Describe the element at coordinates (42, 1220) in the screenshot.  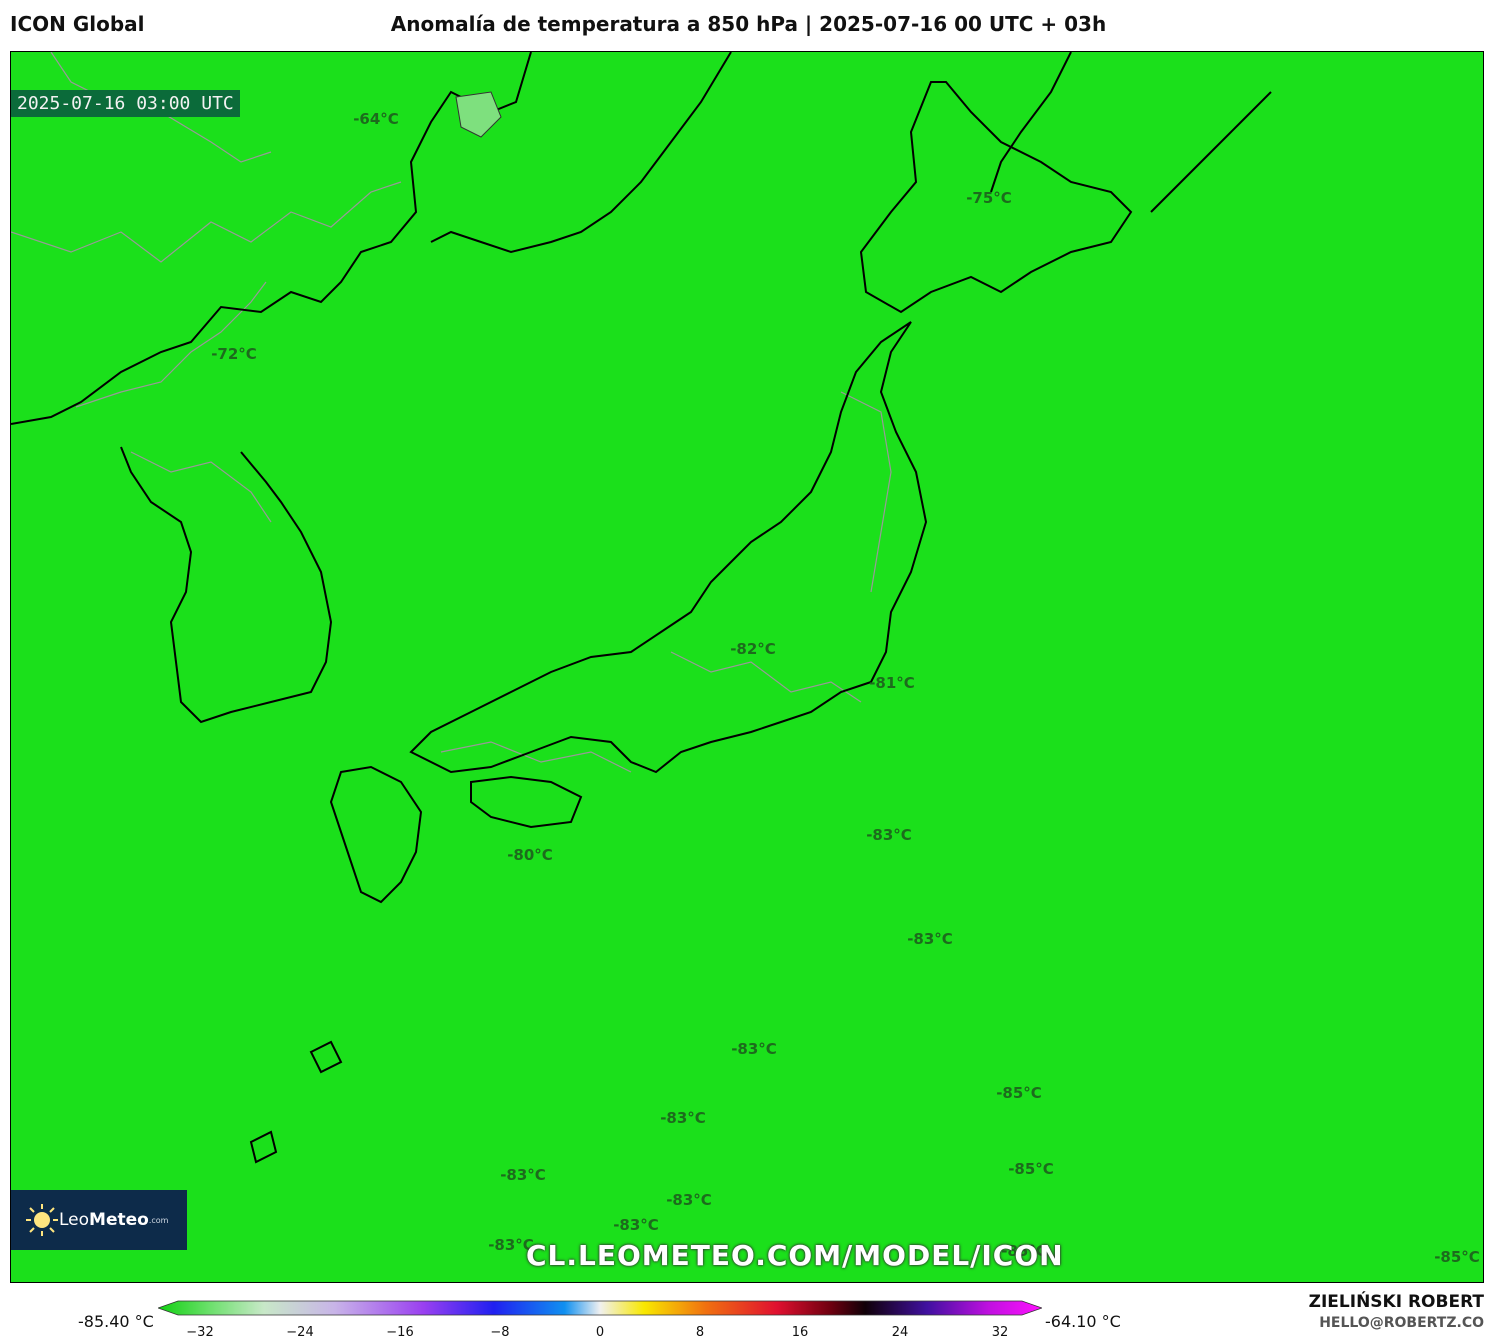
I see `sun-icon` at that location.